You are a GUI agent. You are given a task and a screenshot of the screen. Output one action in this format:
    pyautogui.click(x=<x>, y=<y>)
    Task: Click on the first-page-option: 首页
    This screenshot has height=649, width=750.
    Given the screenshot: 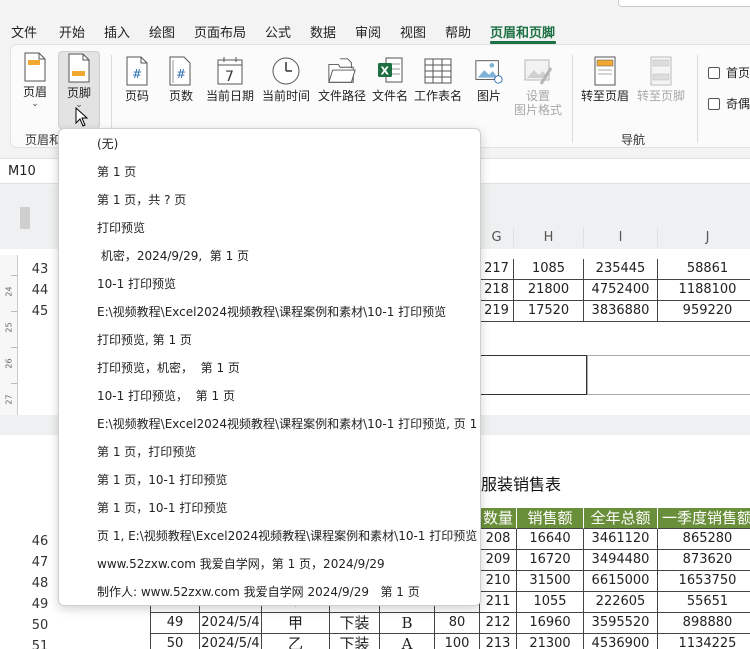 What is the action you would take?
    pyautogui.click(x=729, y=72)
    